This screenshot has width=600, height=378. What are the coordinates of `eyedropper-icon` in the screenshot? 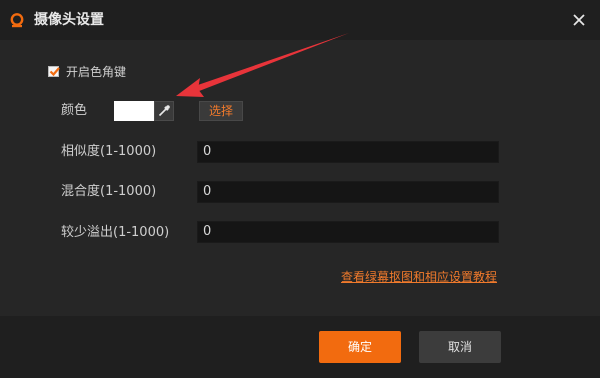 It's located at (164, 111).